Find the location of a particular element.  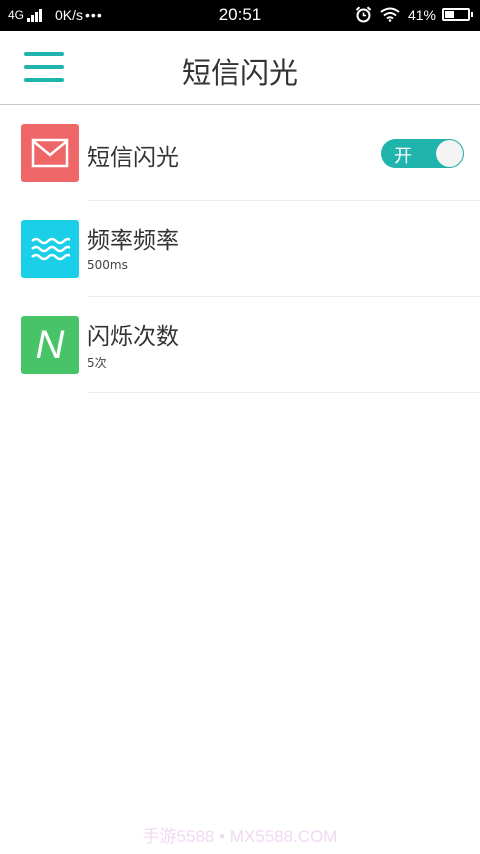

item-title: 闪烁次数 is located at coordinates (133, 337).